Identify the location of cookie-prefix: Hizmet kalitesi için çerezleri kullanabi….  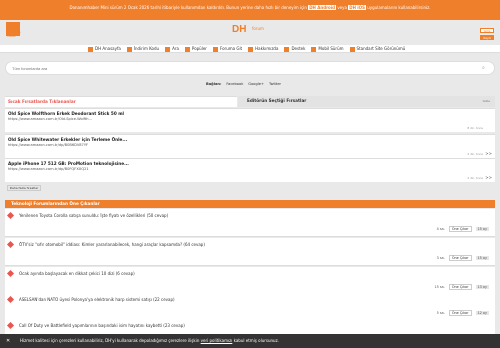
(110, 340).